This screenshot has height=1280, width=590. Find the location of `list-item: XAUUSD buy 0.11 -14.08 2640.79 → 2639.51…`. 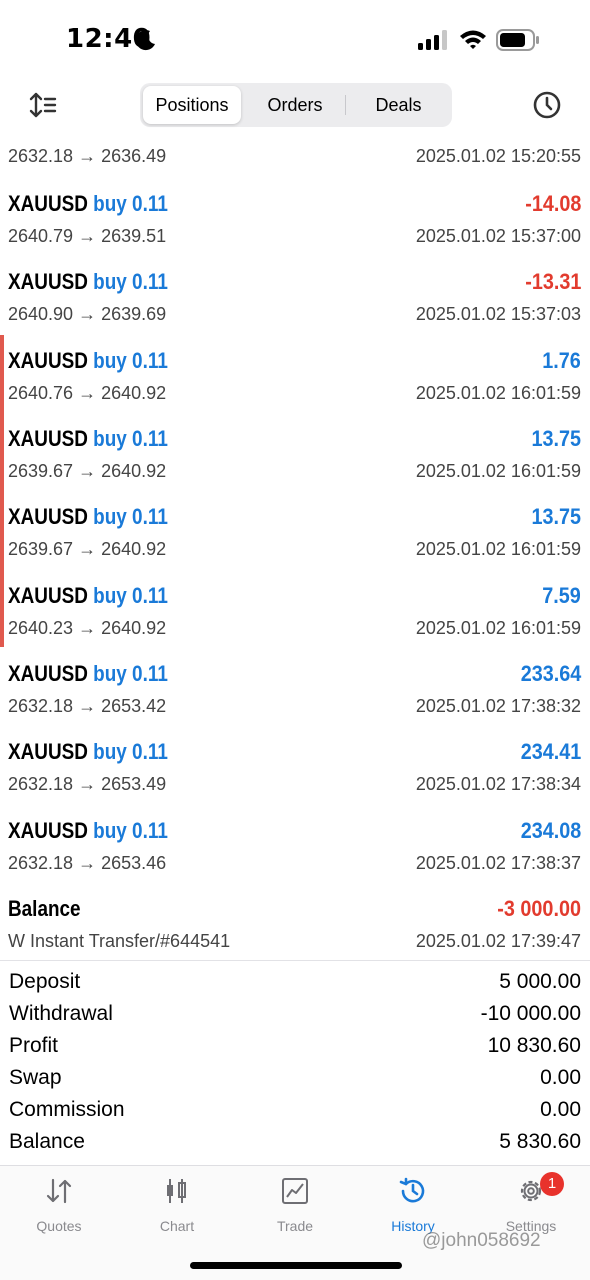

list-item: XAUUSD buy 0.11 -14.08 2640.79 → 2639.51… is located at coordinates (295, 217).